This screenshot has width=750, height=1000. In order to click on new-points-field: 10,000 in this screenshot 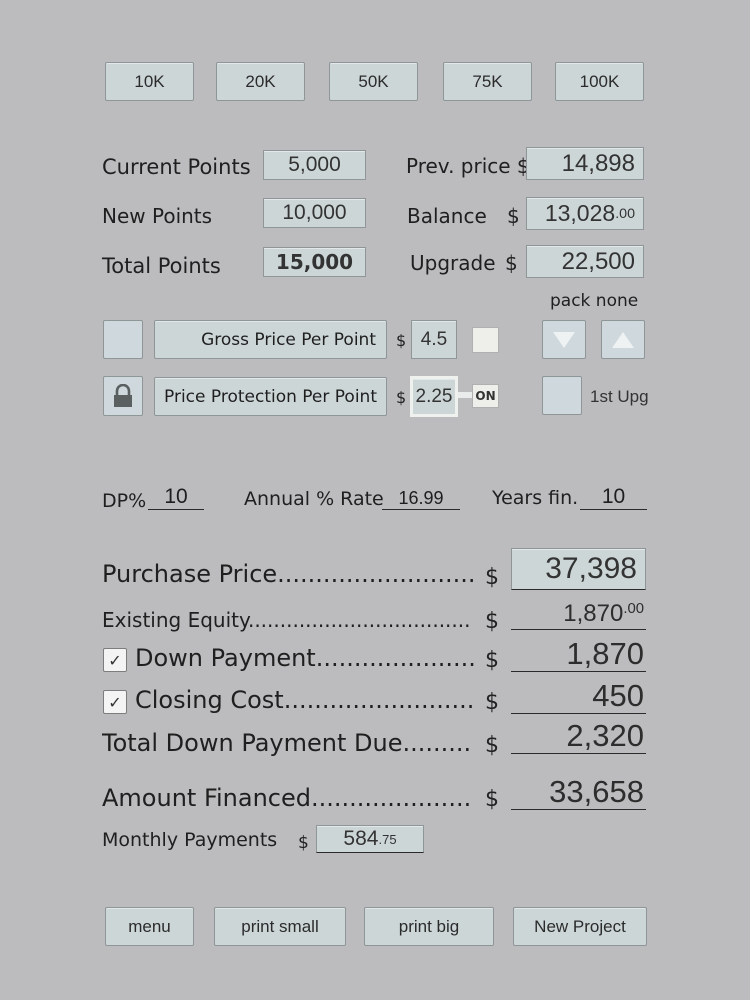, I will do `click(314, 213)`.